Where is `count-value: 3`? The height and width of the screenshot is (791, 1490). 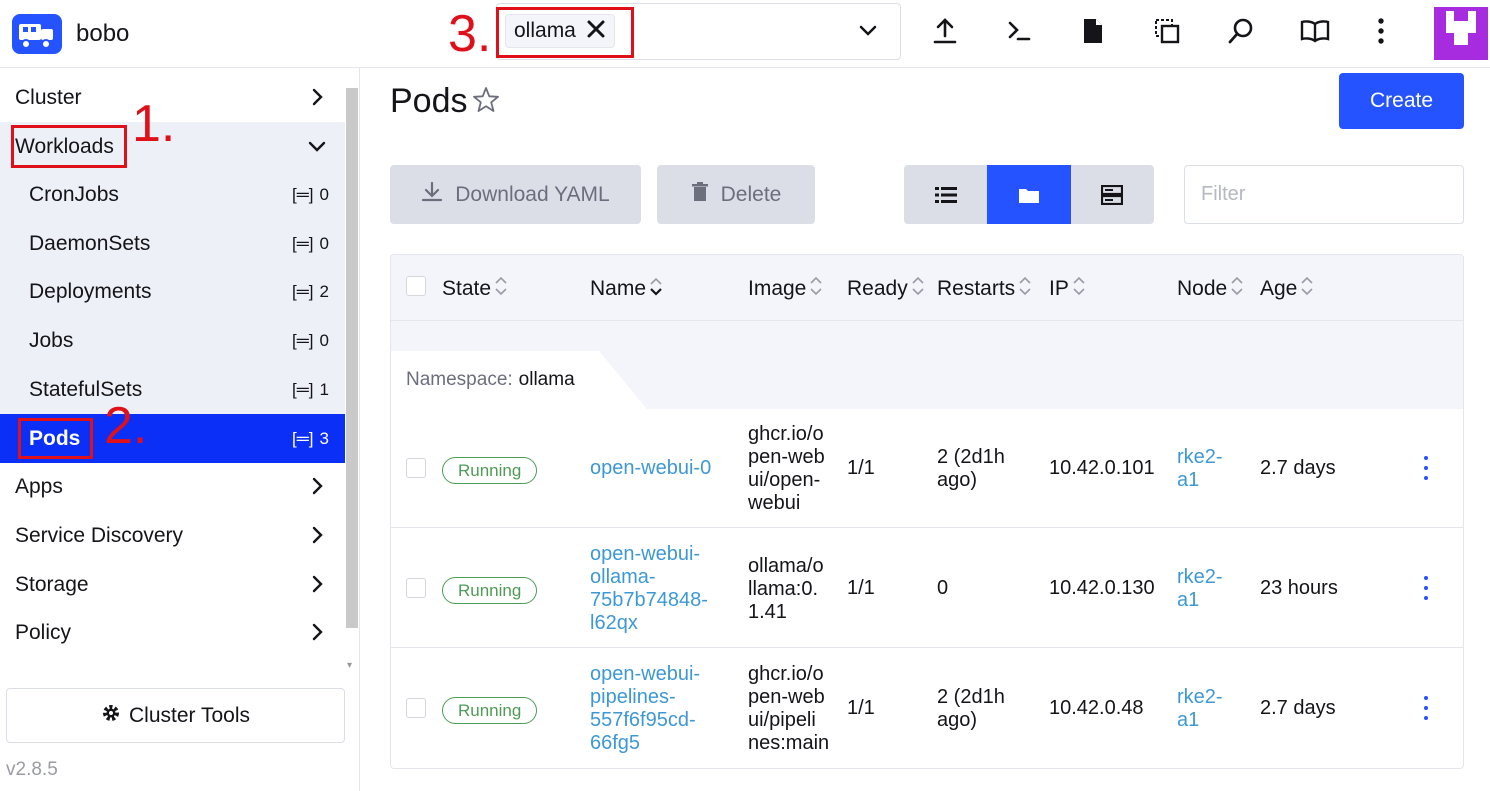
count-value: 3 is located at coordinates (324, 438).